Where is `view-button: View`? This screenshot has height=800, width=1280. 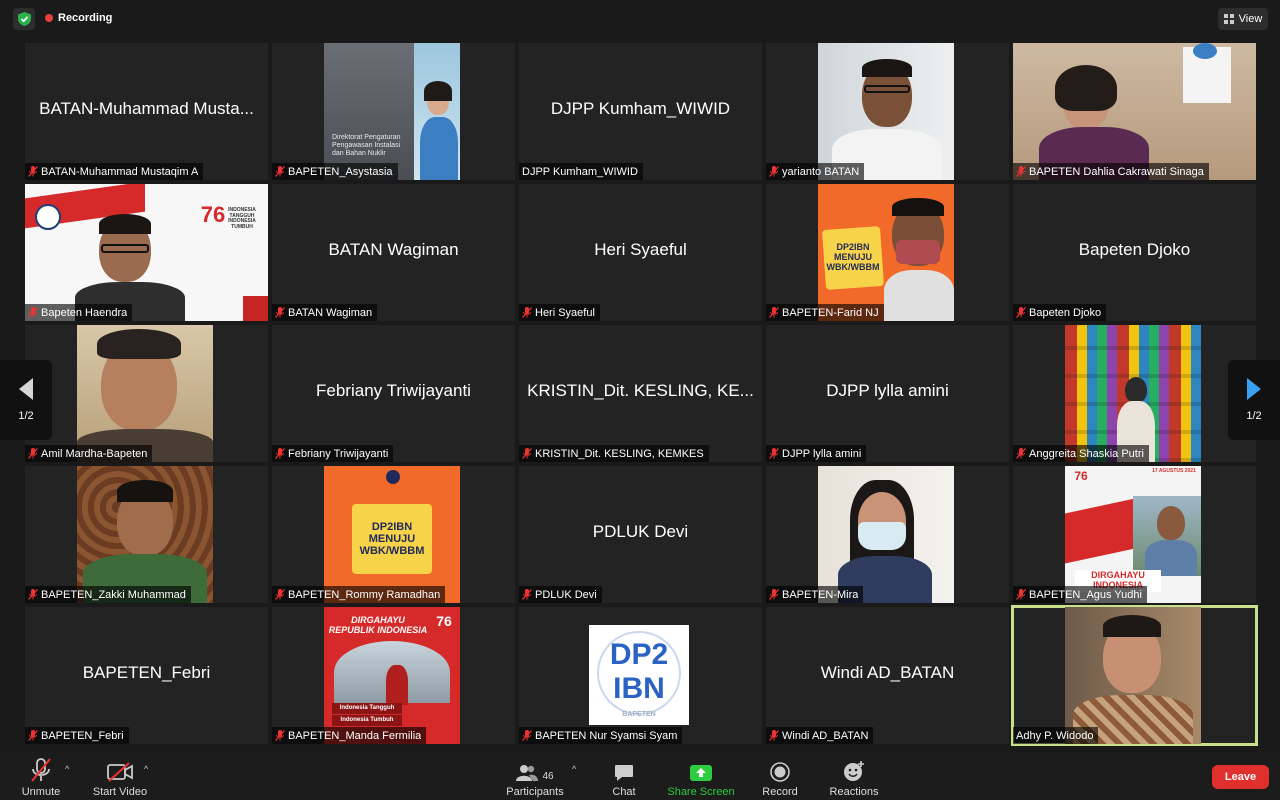 view-button: View is located at coordinates (1243, 19).